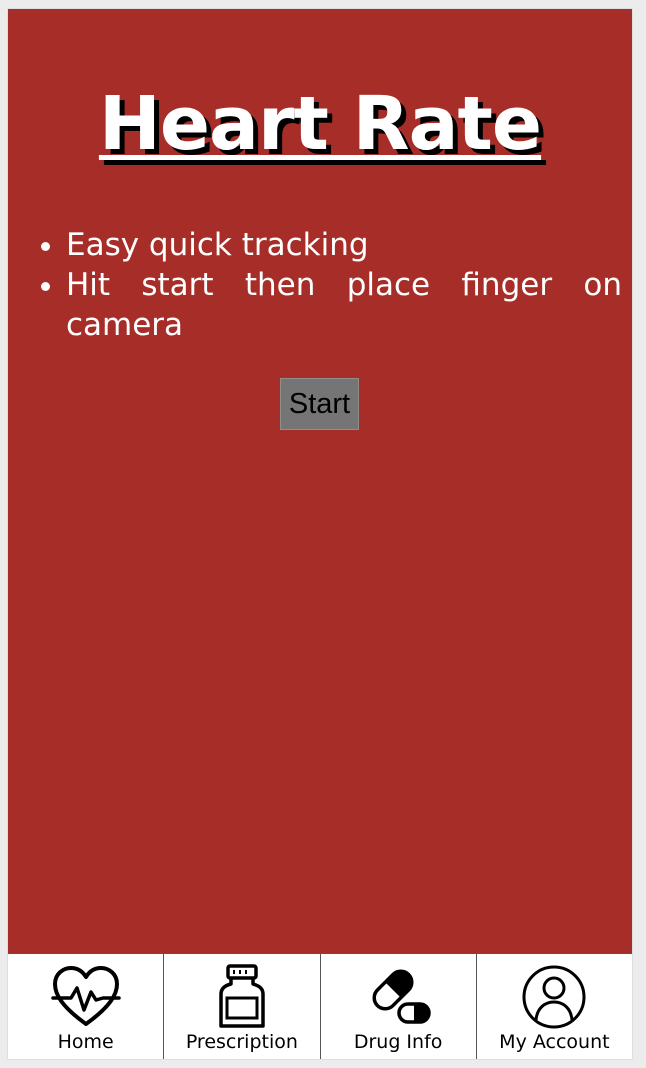 This screenshot has height=1068, width=646. Describe the element at coordinates (344, 245) in the screenshot. I see `list-item: Easy quick tracking` at that location.